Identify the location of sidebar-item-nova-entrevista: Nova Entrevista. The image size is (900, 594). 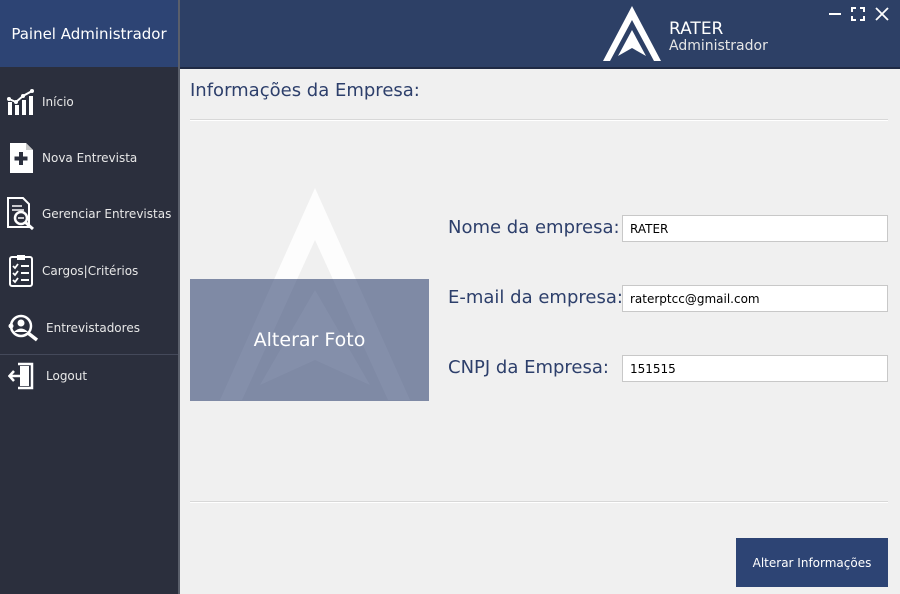
(89, 158).